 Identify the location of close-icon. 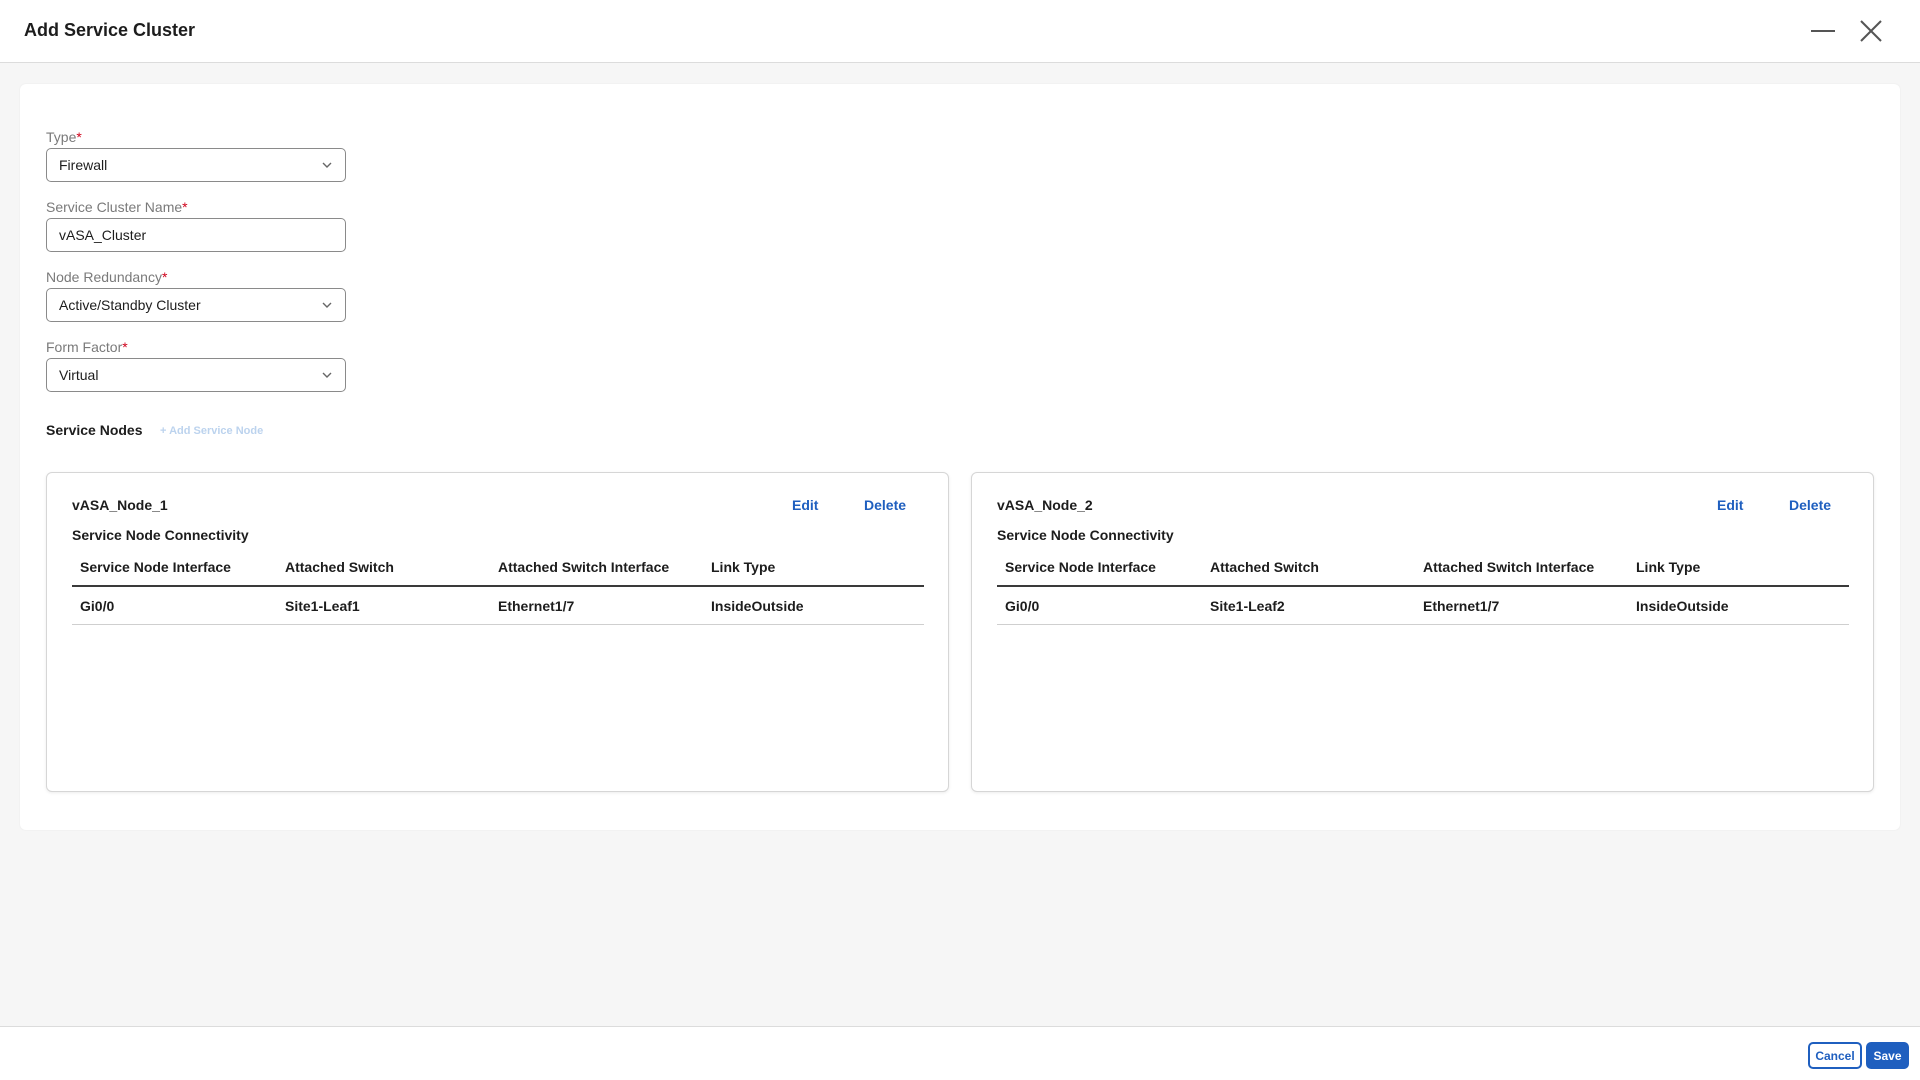
(1871, 31).